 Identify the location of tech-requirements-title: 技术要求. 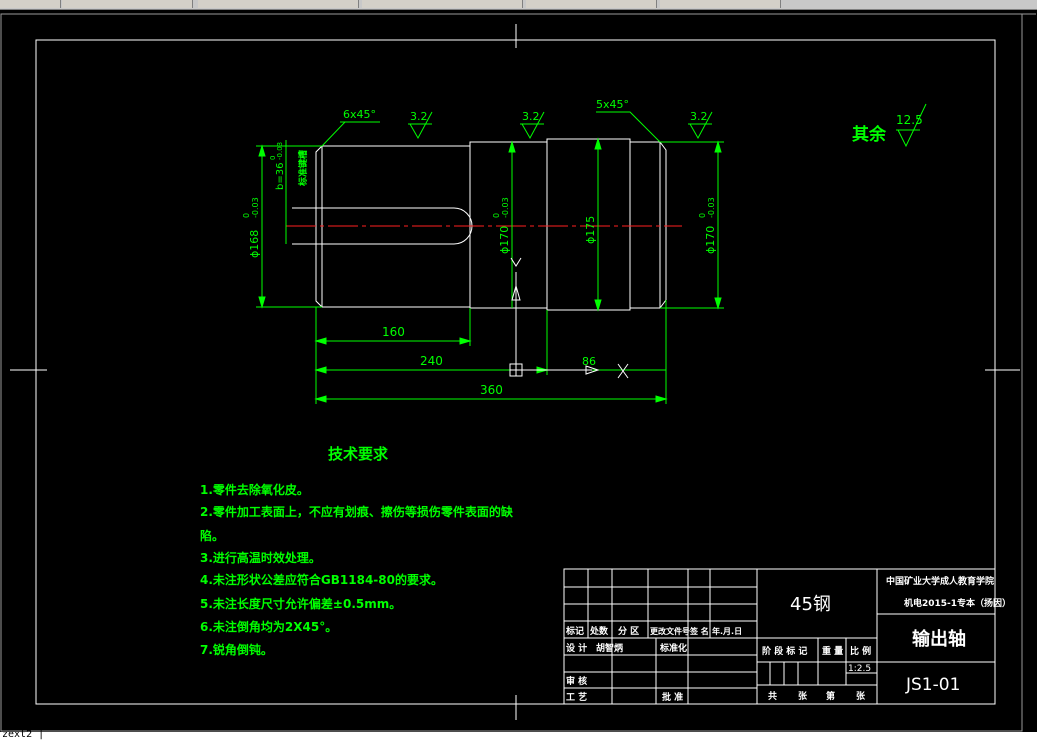
(358, 454).